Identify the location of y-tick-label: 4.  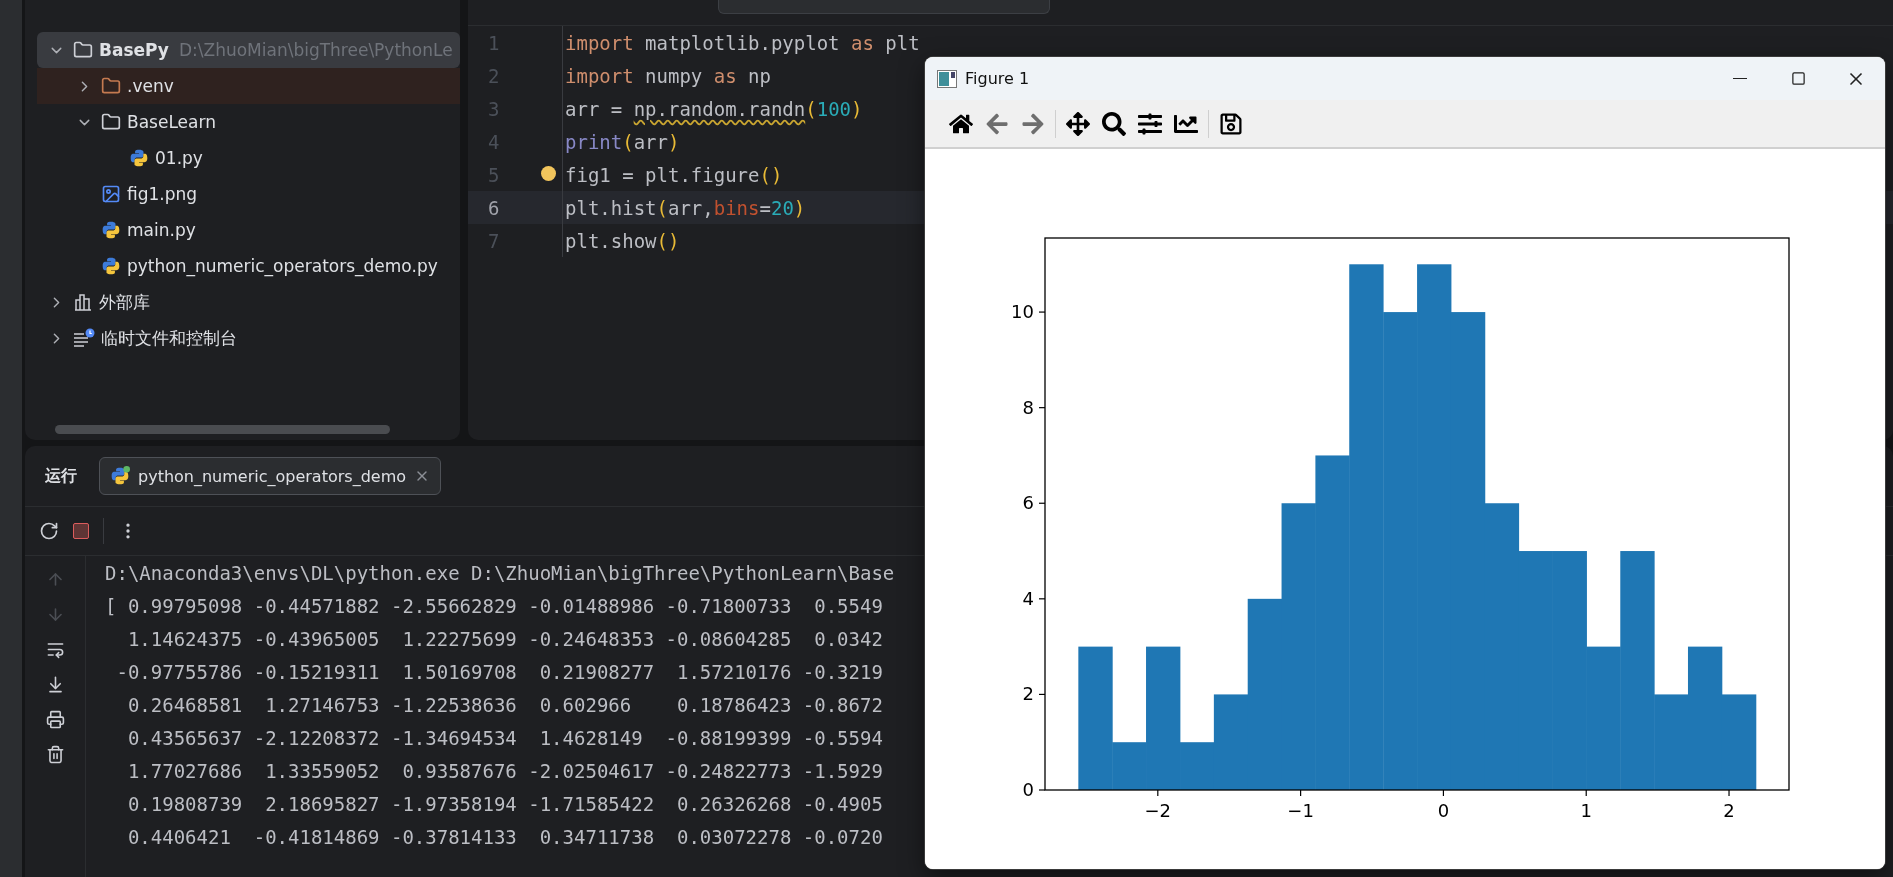
(1028, 598).